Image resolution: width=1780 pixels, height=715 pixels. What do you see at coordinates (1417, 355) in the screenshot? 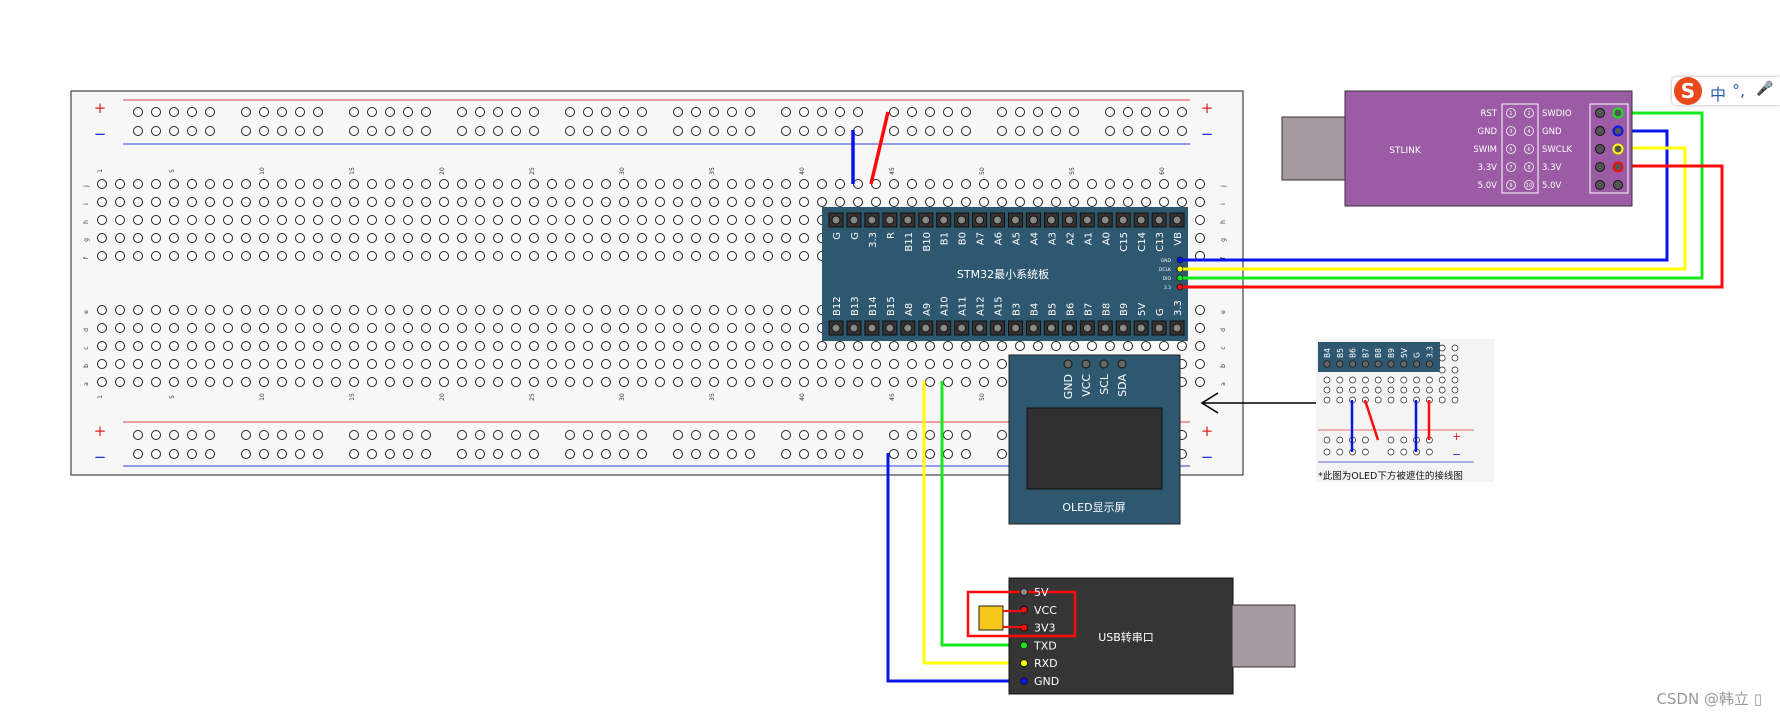
I see `inset-pin-label: G` at bounding box center [1417, 355].